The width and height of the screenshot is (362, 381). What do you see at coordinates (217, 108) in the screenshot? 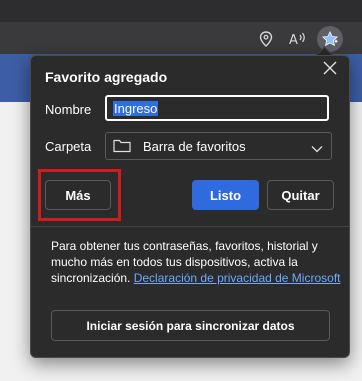
I see `name-input: Ingreso` at bounding box center [217, 108].